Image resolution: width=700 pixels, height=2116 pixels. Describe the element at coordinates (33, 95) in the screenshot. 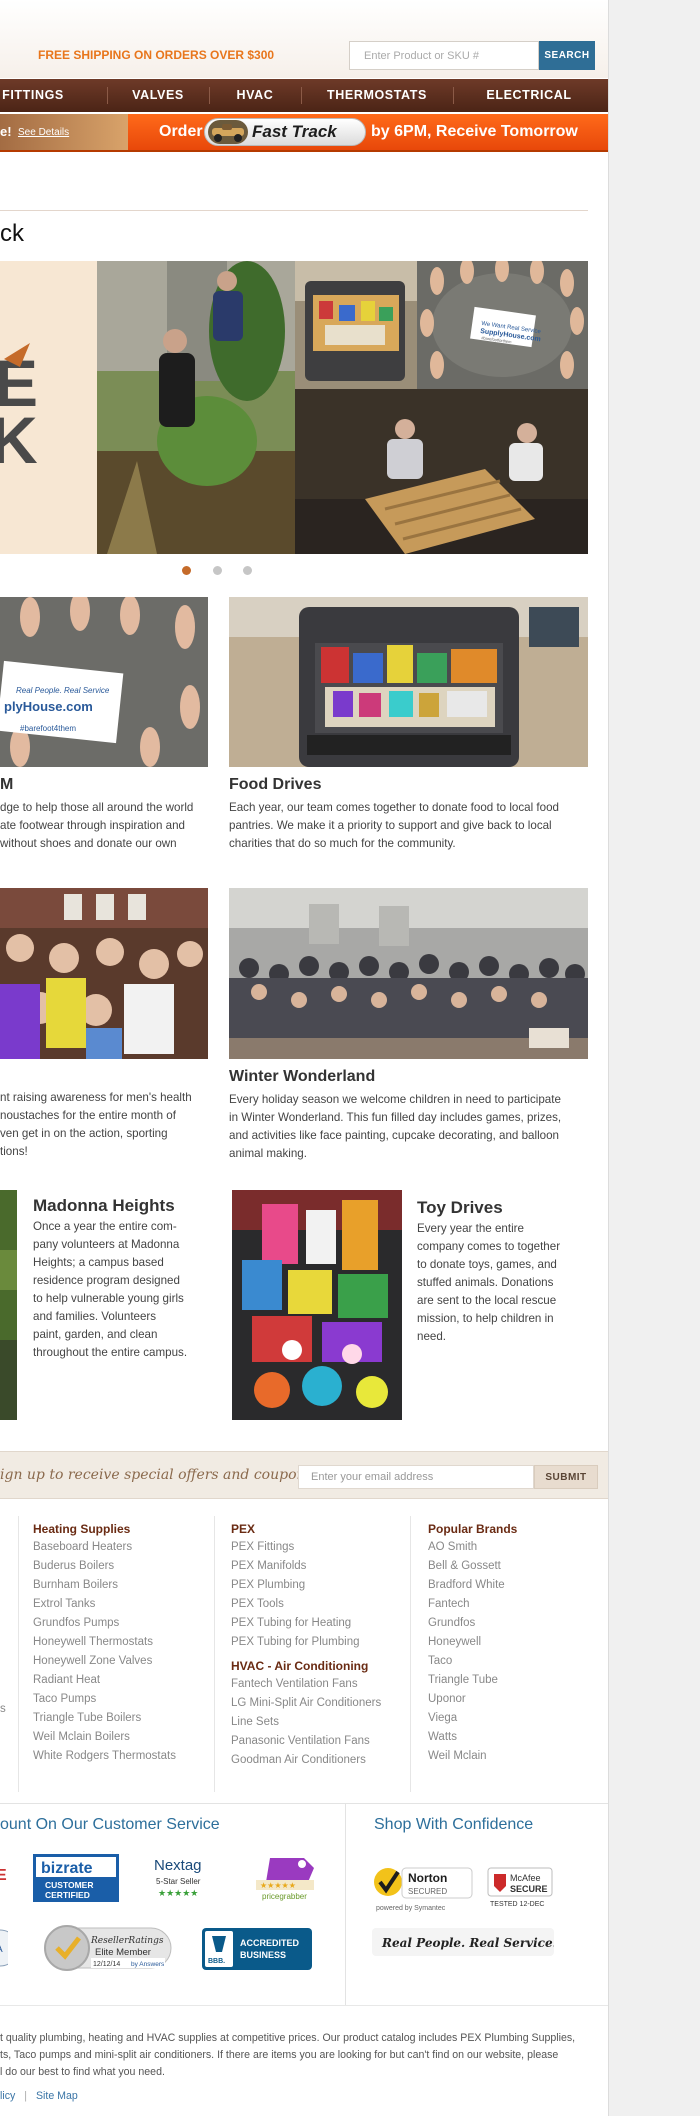

I see `nav-item-fittings: FITTINGS` at that location.